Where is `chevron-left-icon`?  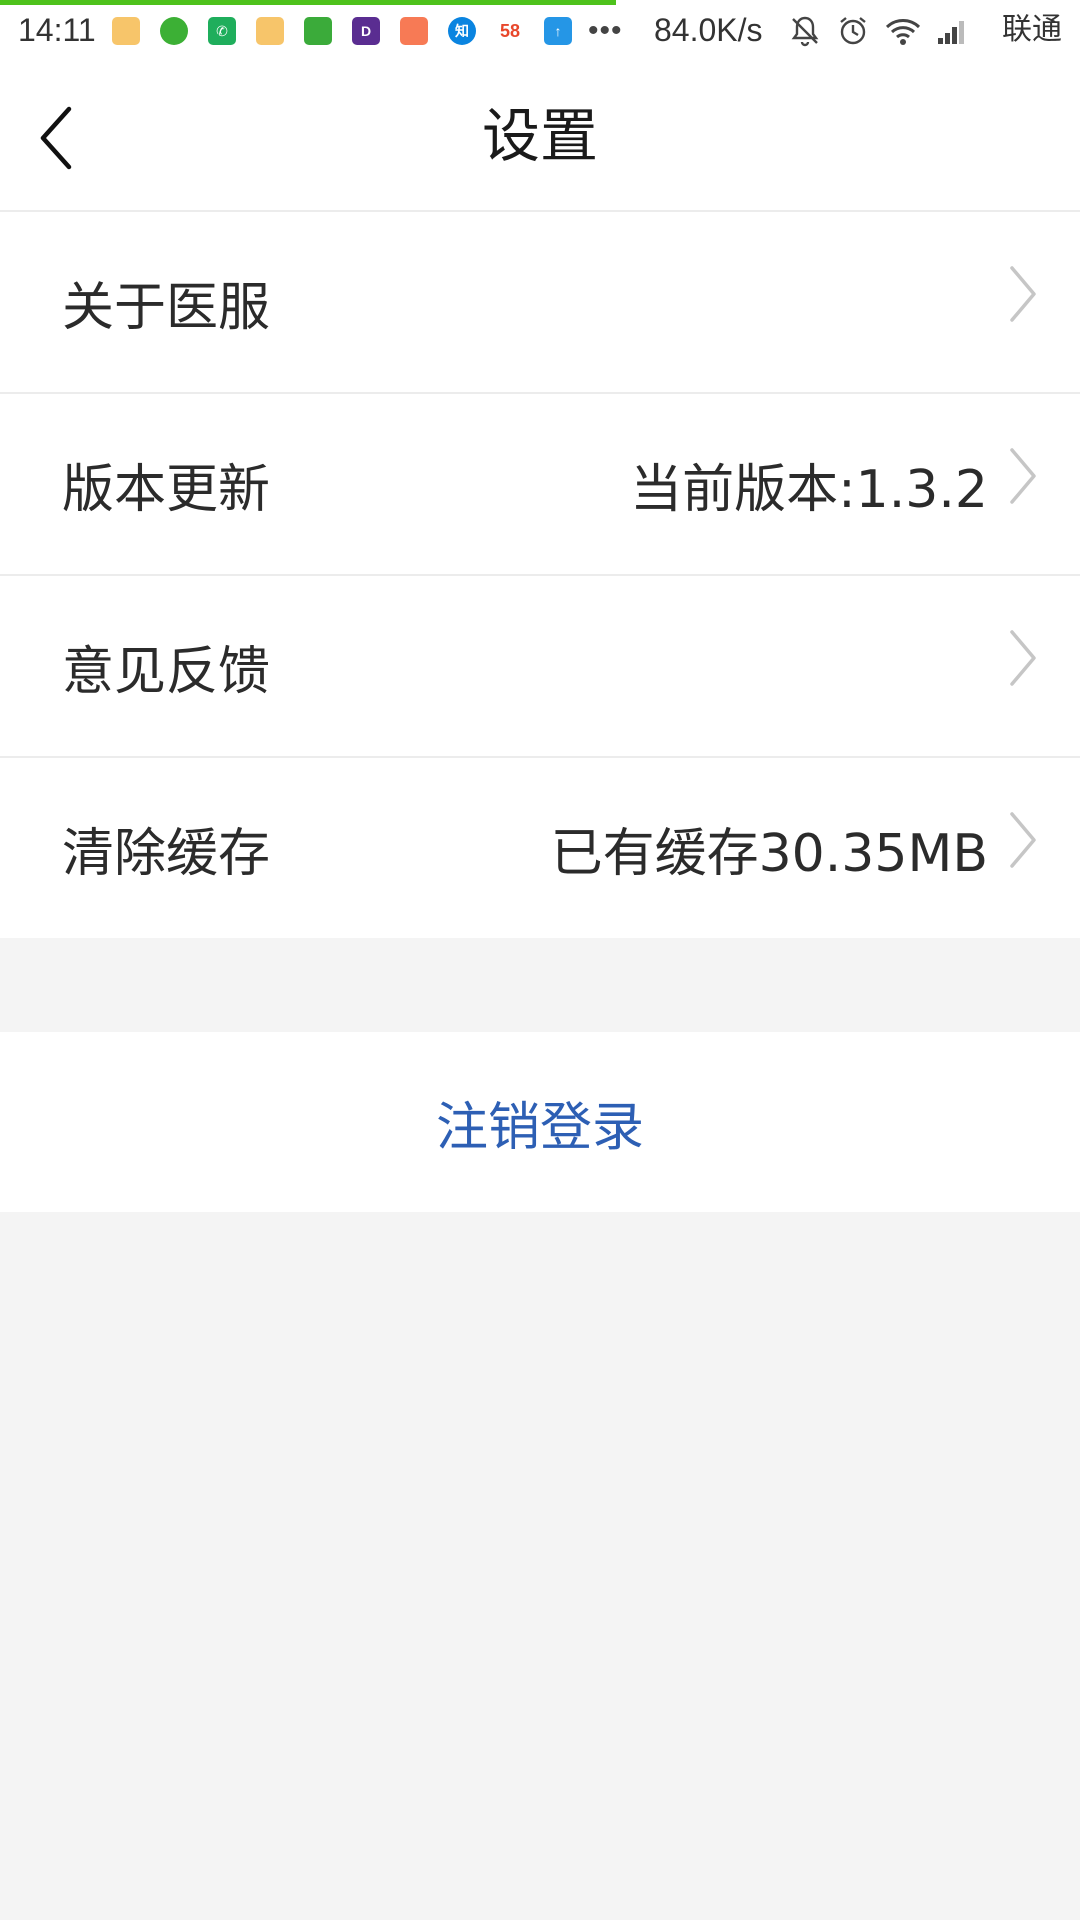 chevron-left-icon is located at coordinates (56, 138).